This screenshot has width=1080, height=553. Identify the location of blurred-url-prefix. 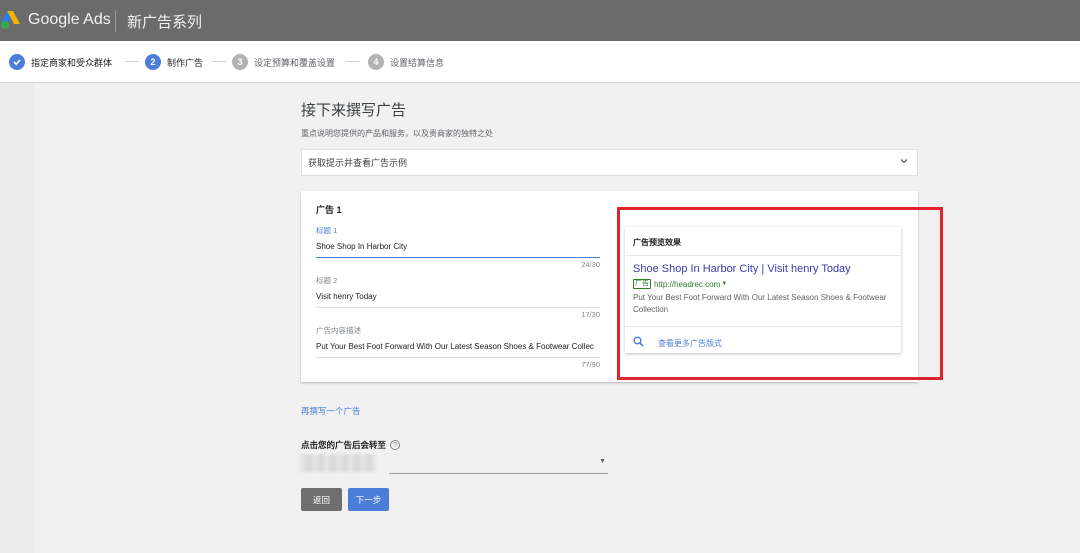
(338, 463).